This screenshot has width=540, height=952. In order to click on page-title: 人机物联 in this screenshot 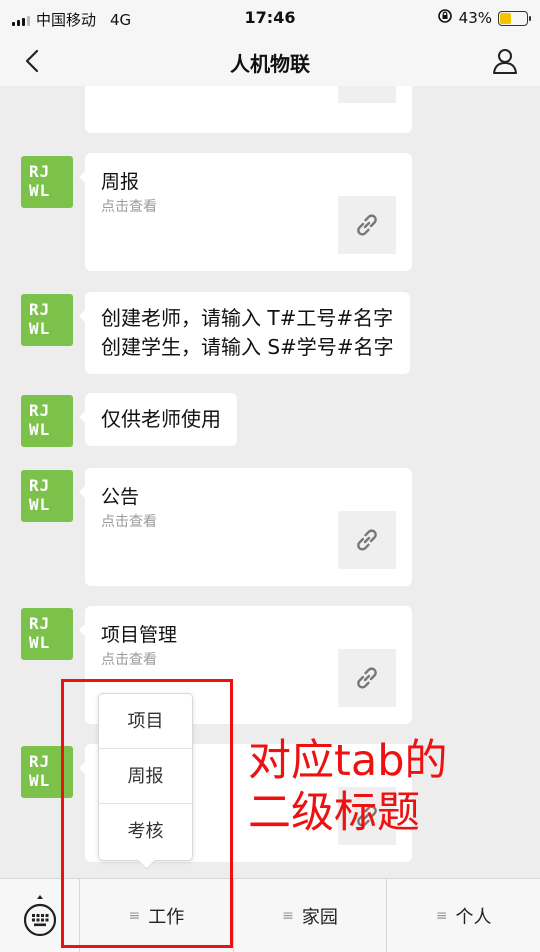, I will do `click(270, 64)`.